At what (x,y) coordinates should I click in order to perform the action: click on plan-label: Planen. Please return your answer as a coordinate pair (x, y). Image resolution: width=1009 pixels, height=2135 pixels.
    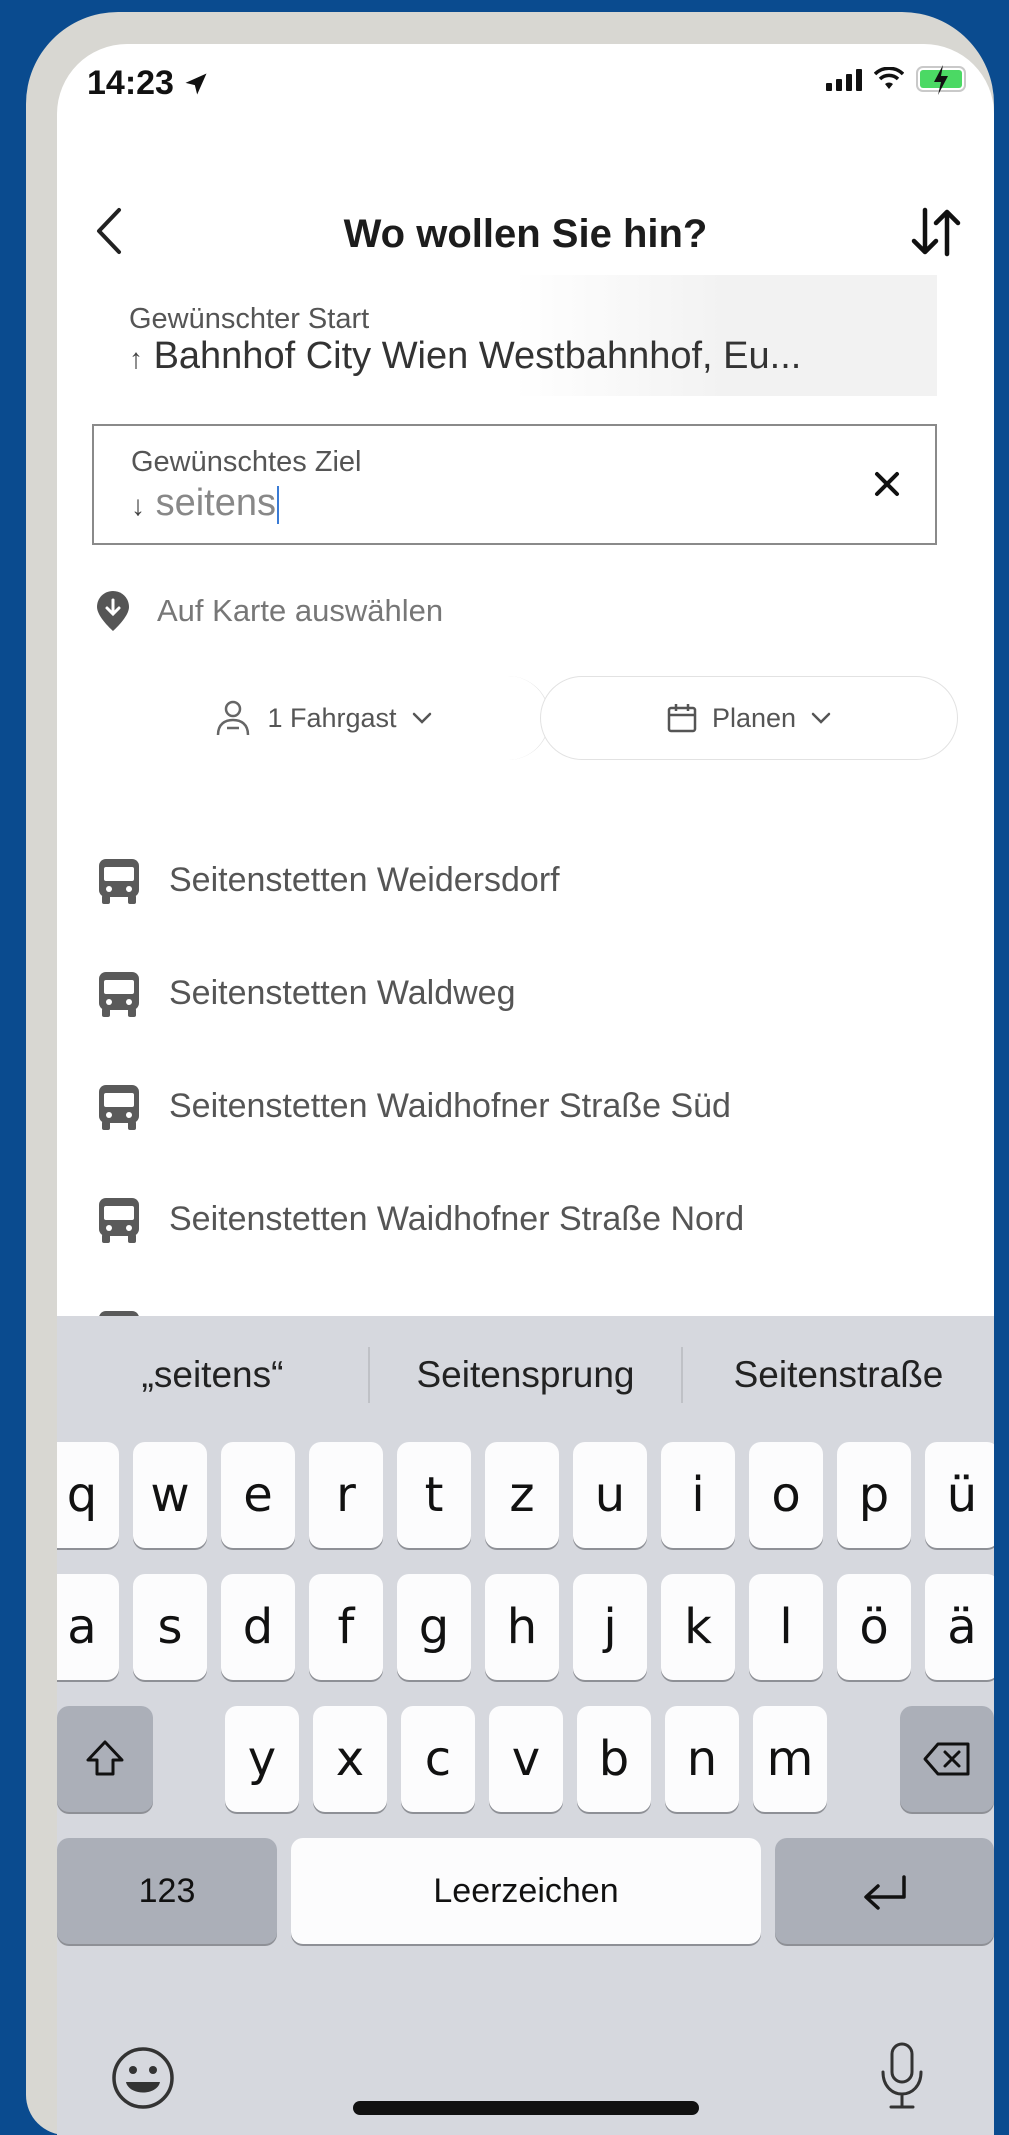
    Looking at the image, I should click on (754, 717).